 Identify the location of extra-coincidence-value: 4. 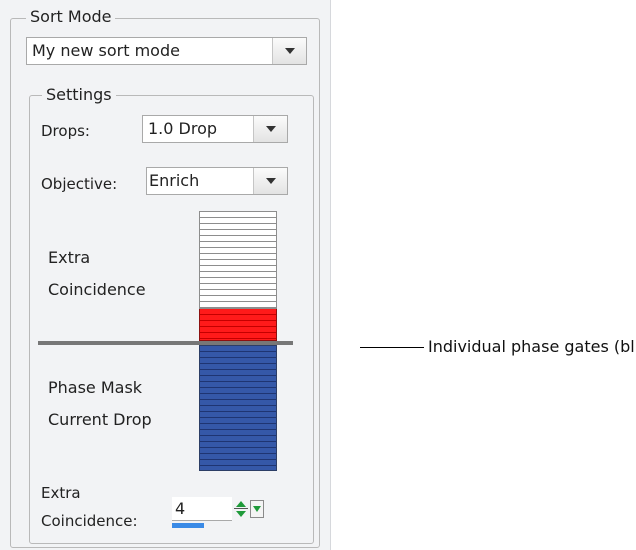
(180, 508).